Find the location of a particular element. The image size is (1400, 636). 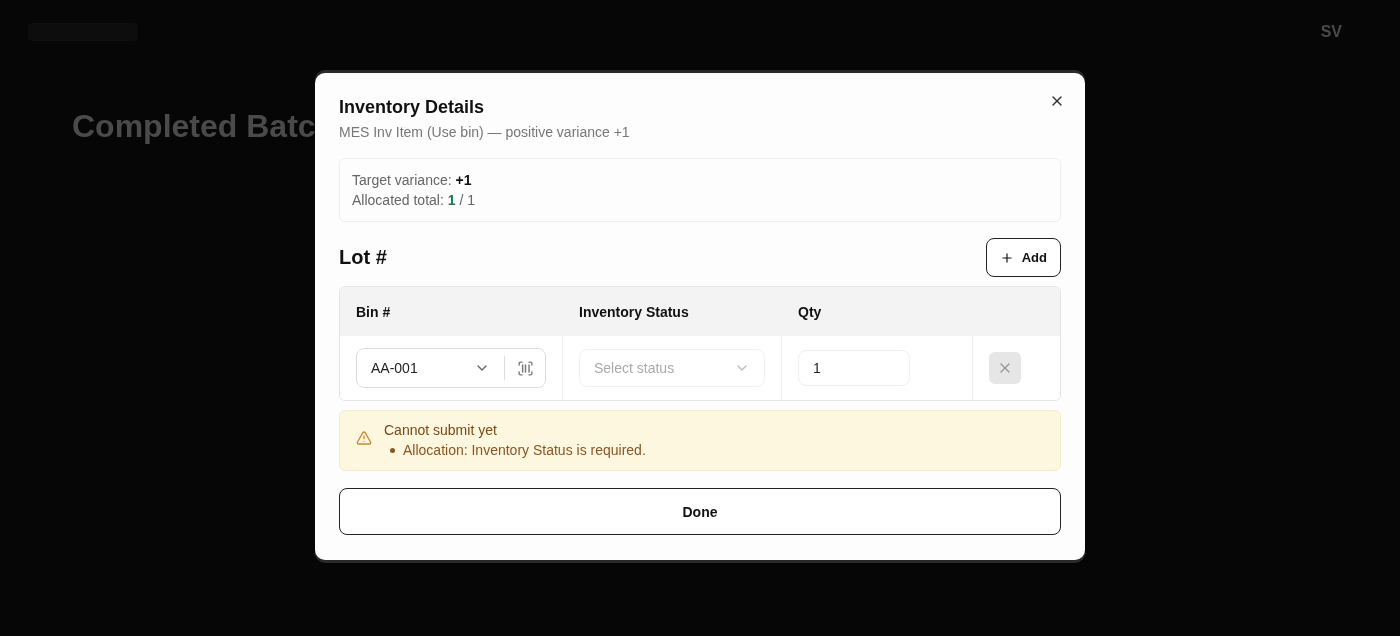

dialog-title: Inventory Details is located at coordinates (412, 107).